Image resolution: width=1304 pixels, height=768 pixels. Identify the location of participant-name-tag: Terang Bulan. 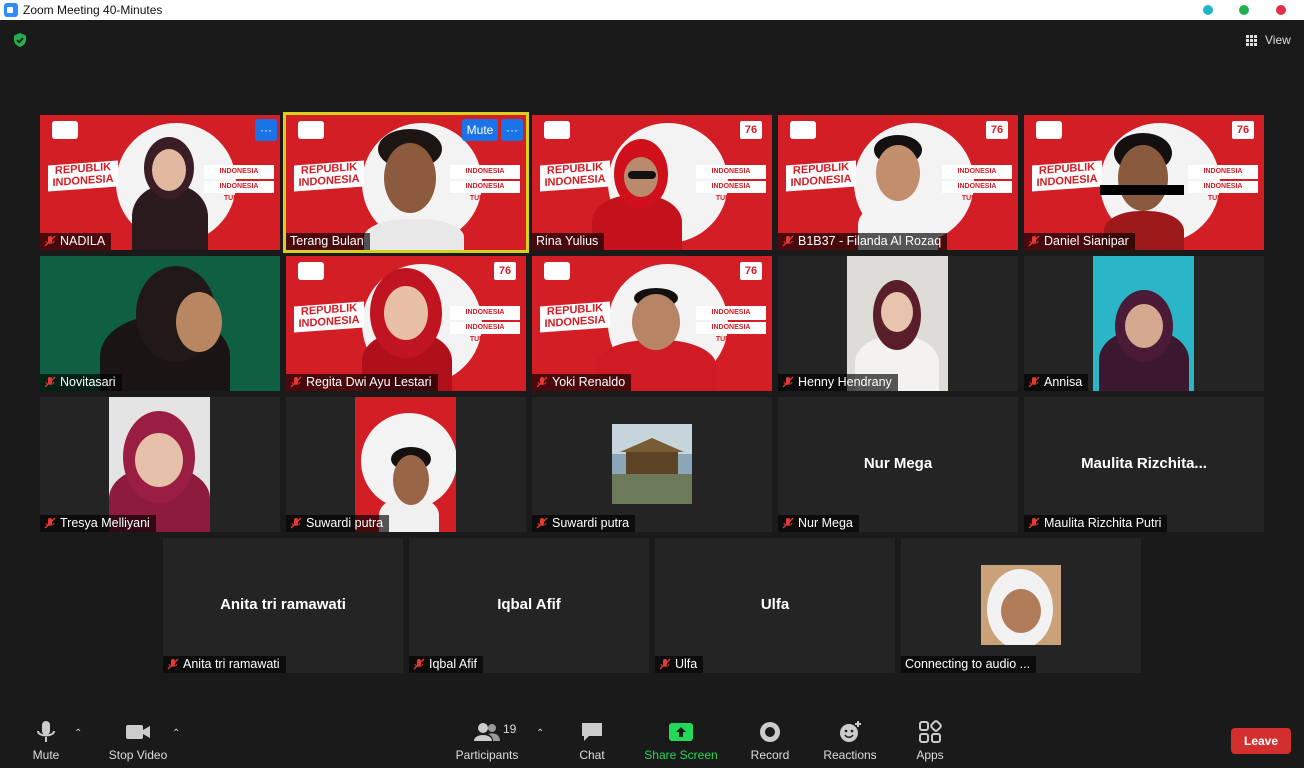
(328, 241).